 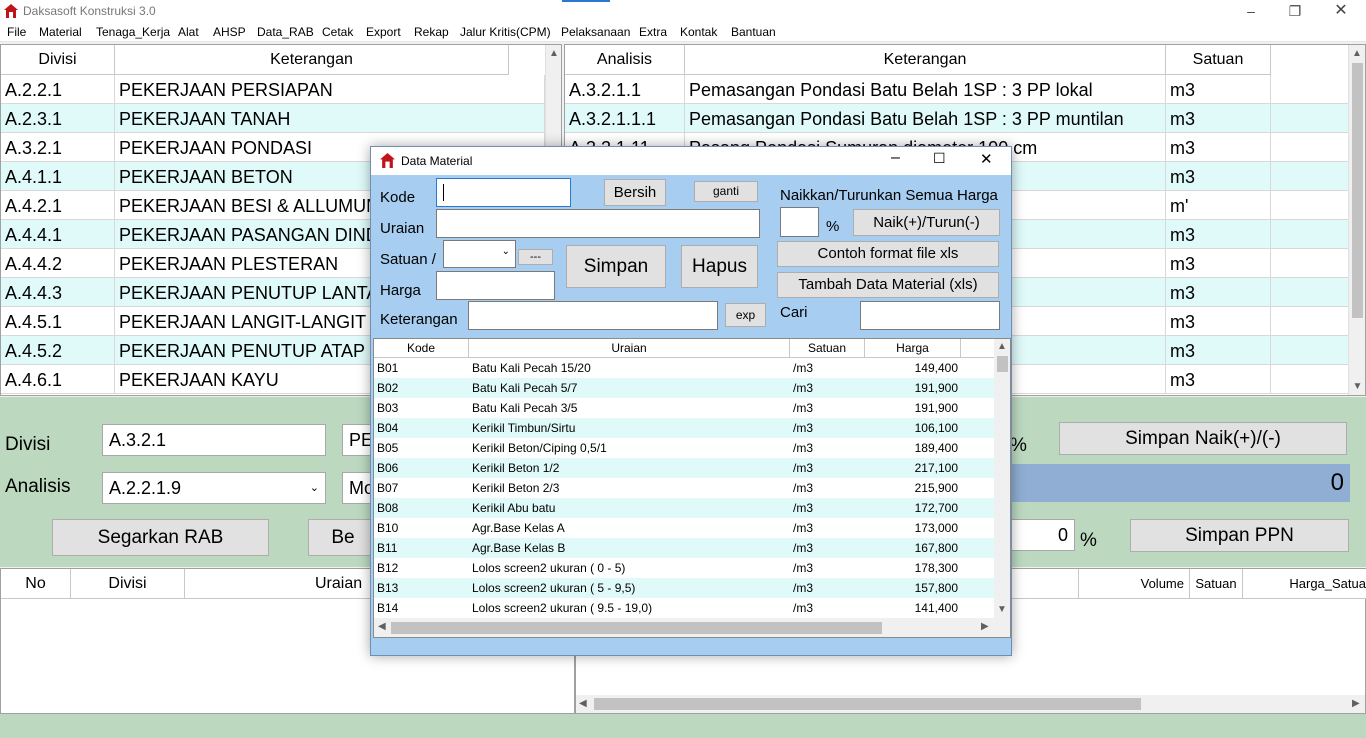 I want to click on divisi-cell: A.4.1.1, so click(x=58, y=176).